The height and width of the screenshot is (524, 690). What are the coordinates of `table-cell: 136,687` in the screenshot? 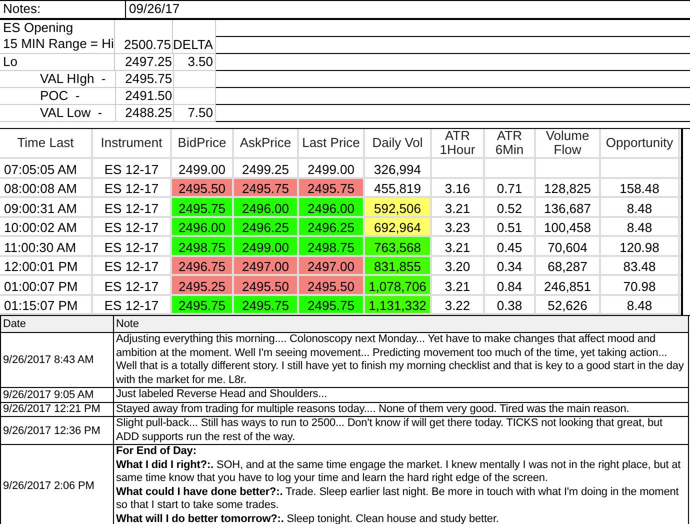 It's located at (567, 209).